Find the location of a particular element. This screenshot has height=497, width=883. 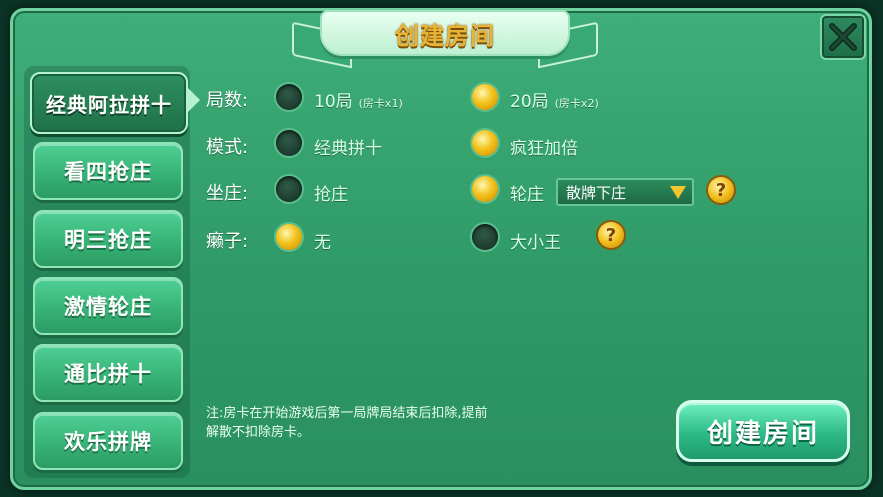

tab-passion-rotate-banker: 激情轮庄 is located at coordinates (108, 306).